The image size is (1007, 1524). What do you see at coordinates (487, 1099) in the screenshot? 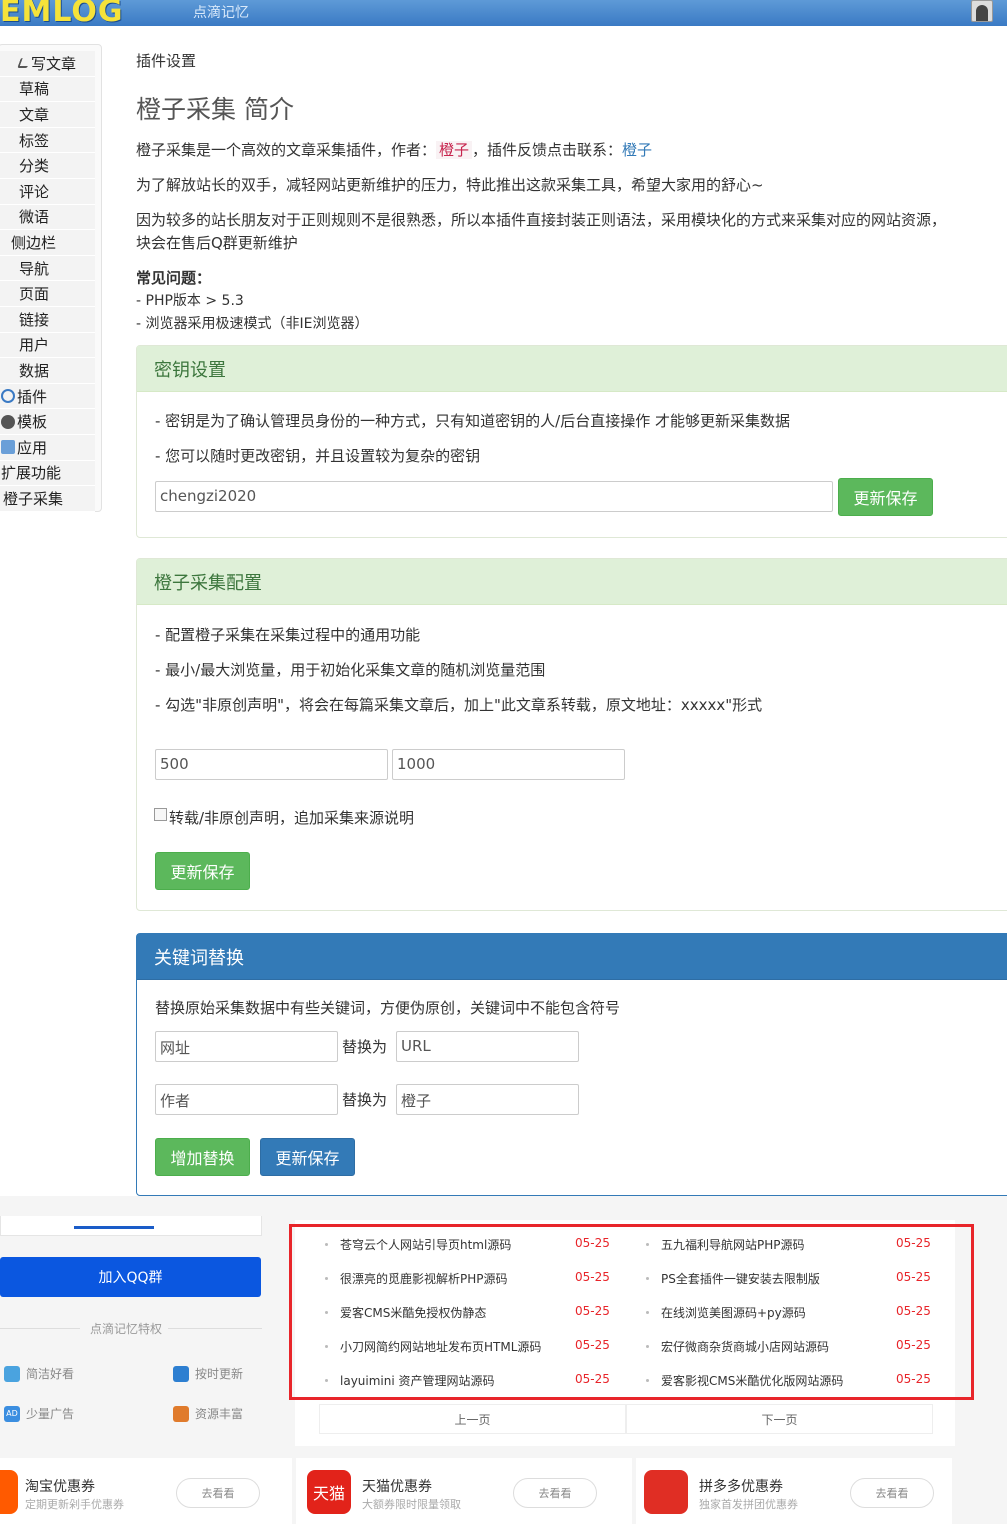
I see `replace-to-input: 橙子` at bounding box center [487, 1099].